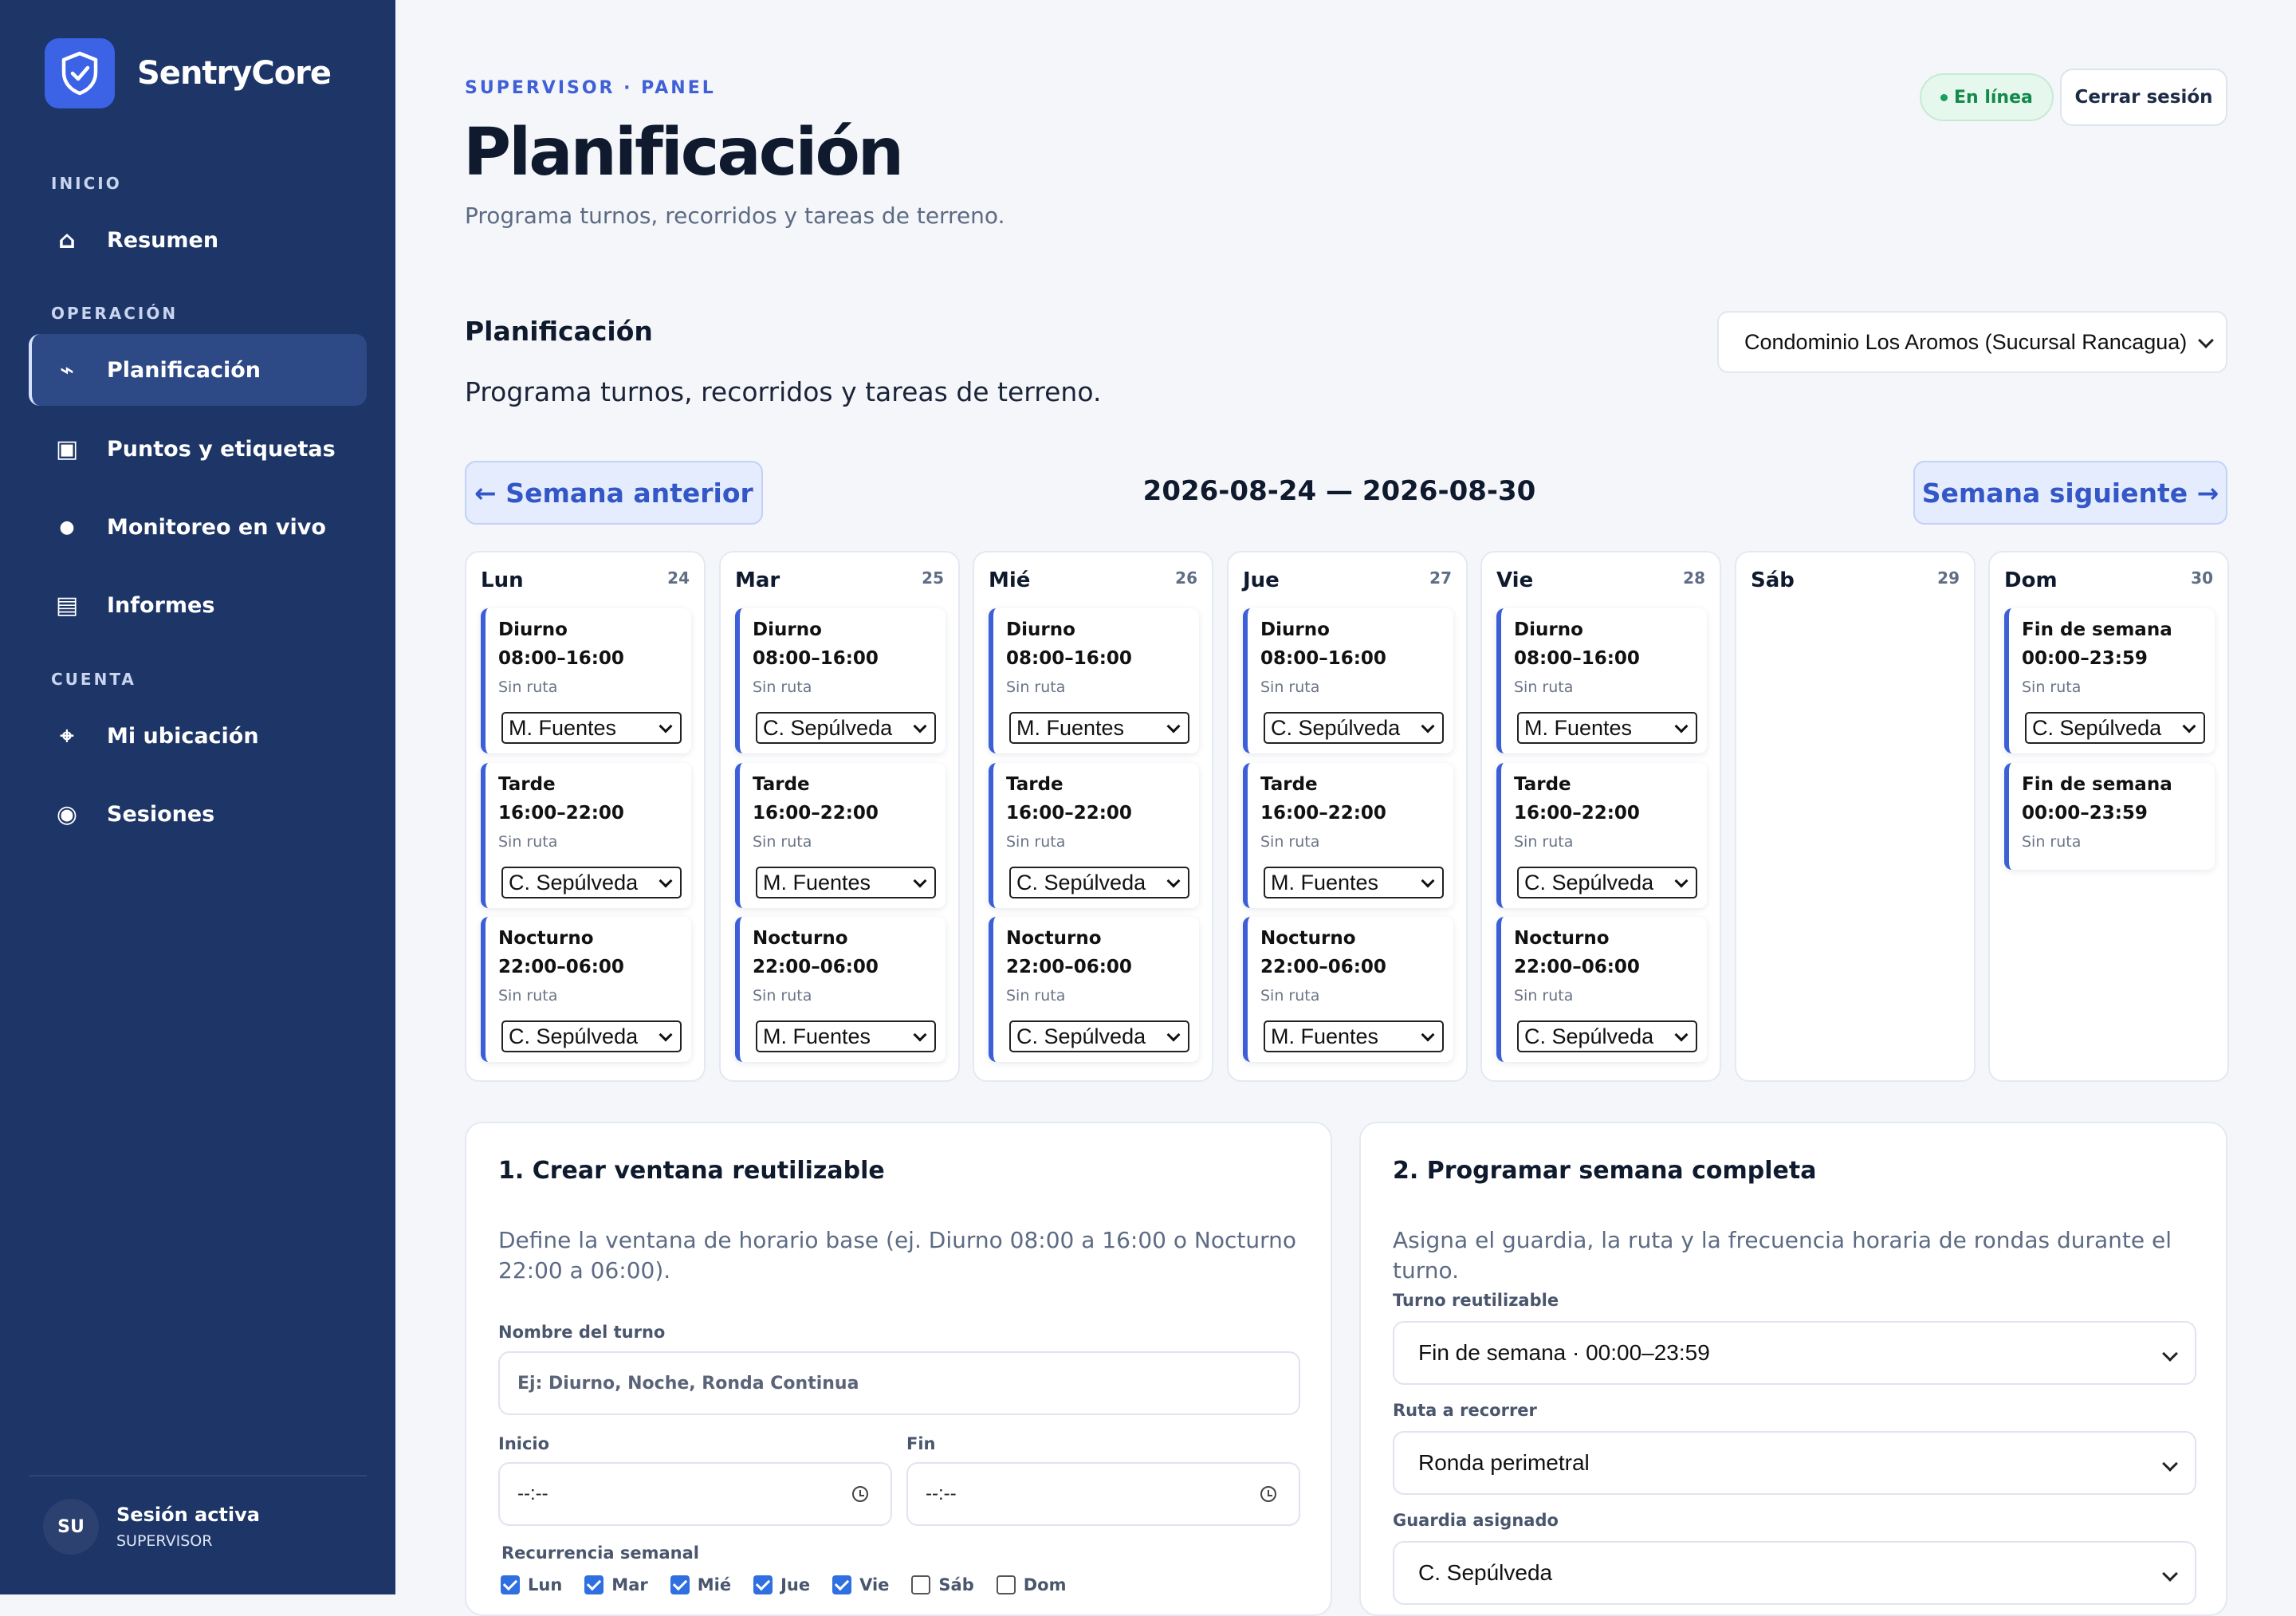 This screenshot has height=1616, width=2296. I want to click on day-header: Vie 28, so click(1600, 580).